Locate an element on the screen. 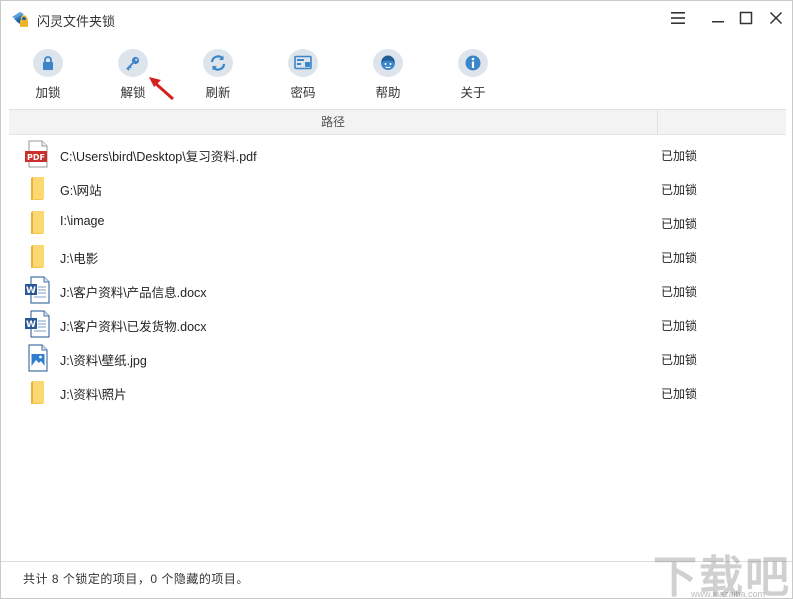 The image size is (793, 599). lock-icon is located at coordinates (48, 63).